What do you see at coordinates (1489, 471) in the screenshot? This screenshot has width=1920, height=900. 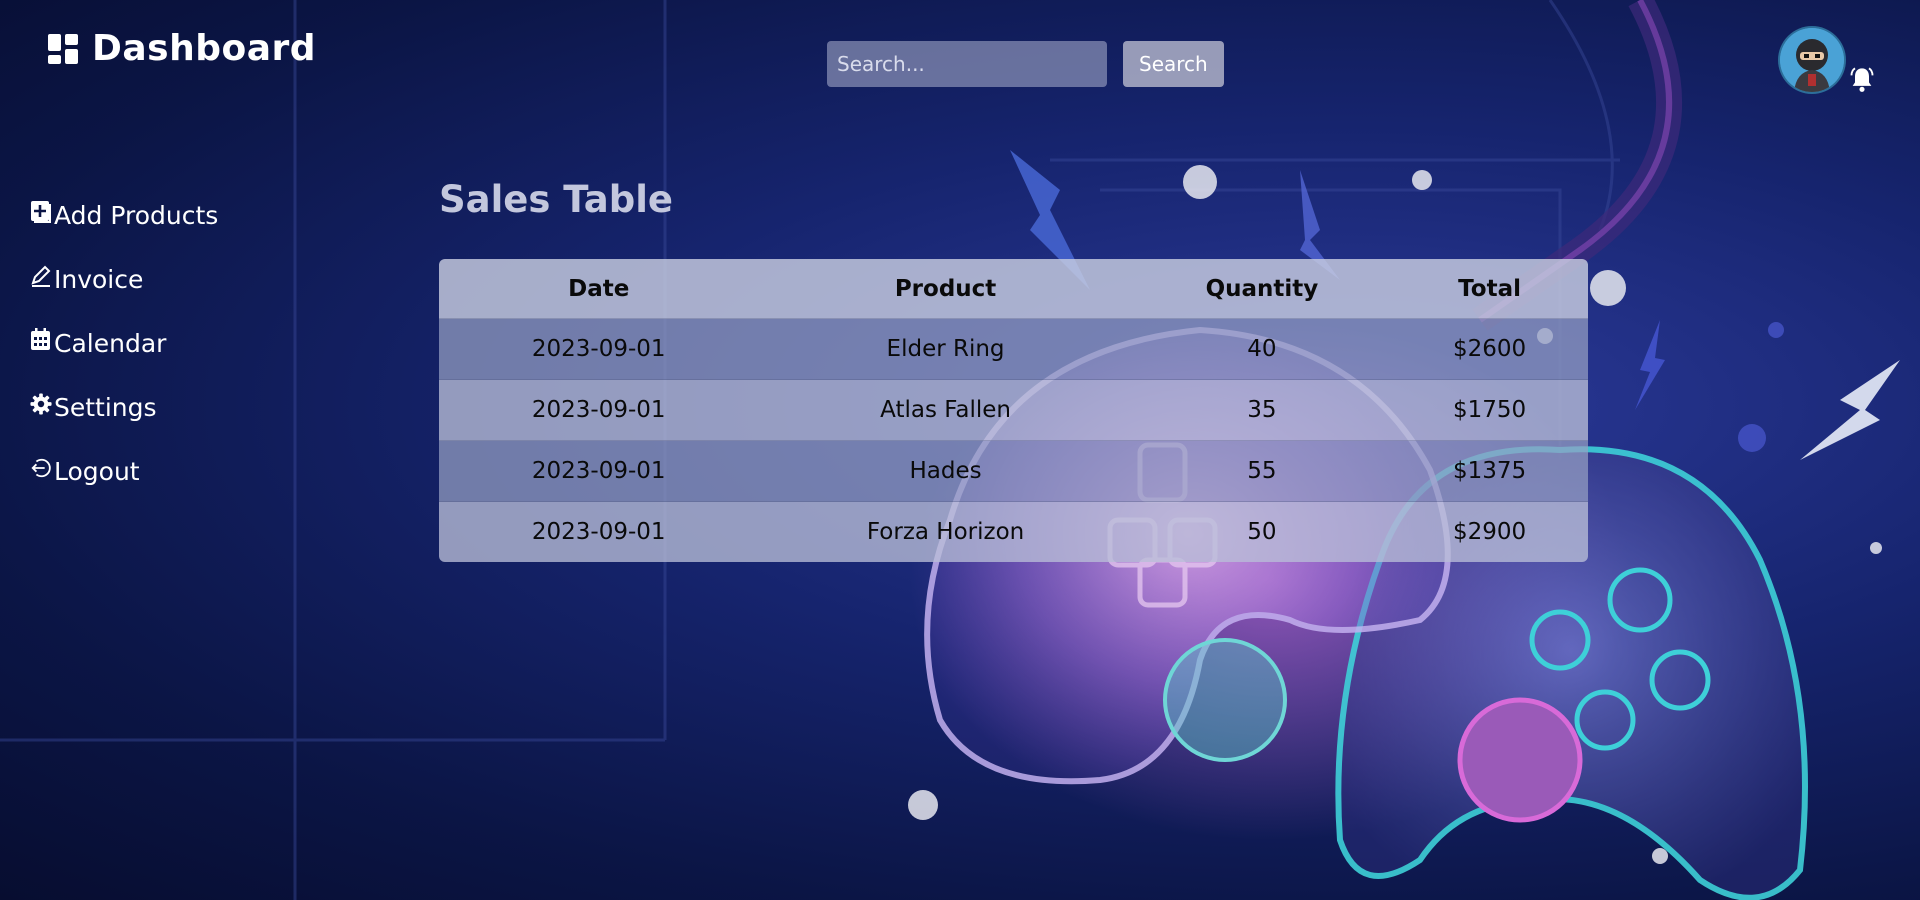 I see `cell-total: $1375` at bounding box center [1489, 471].